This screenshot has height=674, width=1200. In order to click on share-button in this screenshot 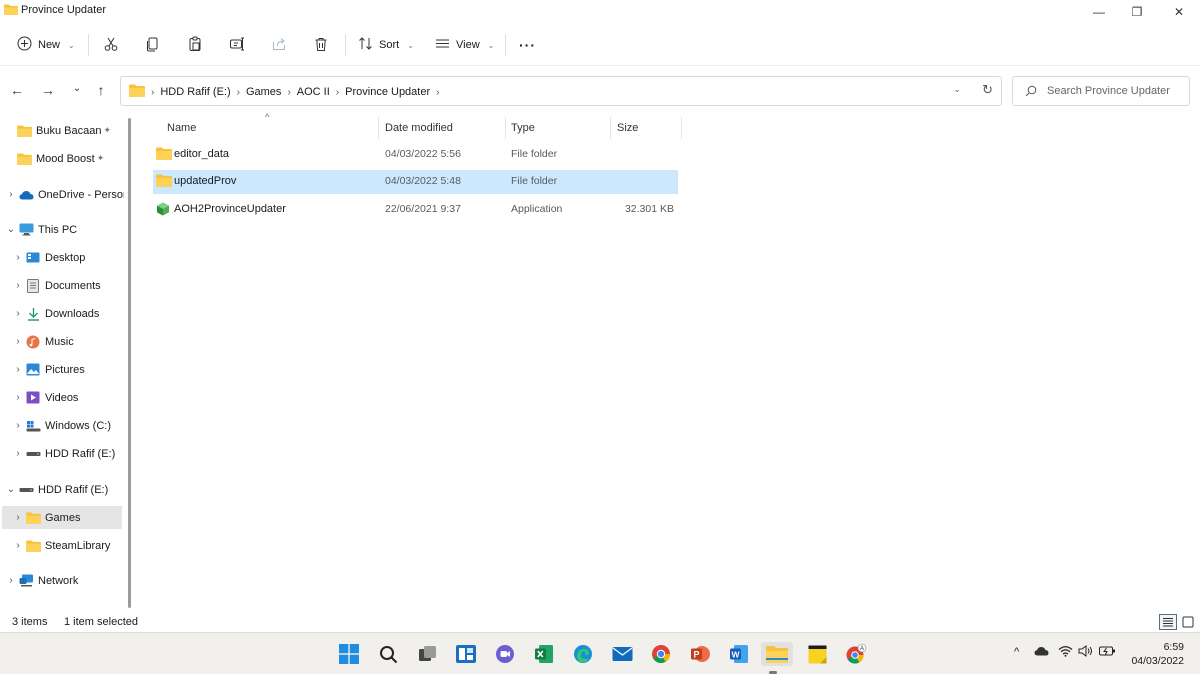, I will do `click(279, 45)`.